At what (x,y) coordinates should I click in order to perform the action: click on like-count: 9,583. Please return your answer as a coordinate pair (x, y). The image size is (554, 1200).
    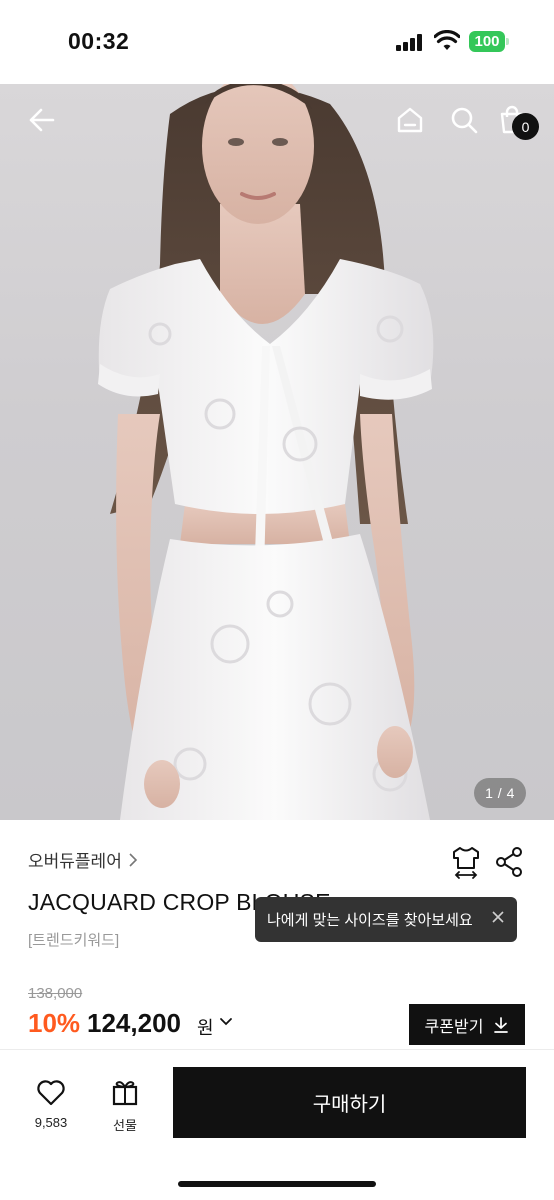
    Looking at the image, I should click on (51, 1122).